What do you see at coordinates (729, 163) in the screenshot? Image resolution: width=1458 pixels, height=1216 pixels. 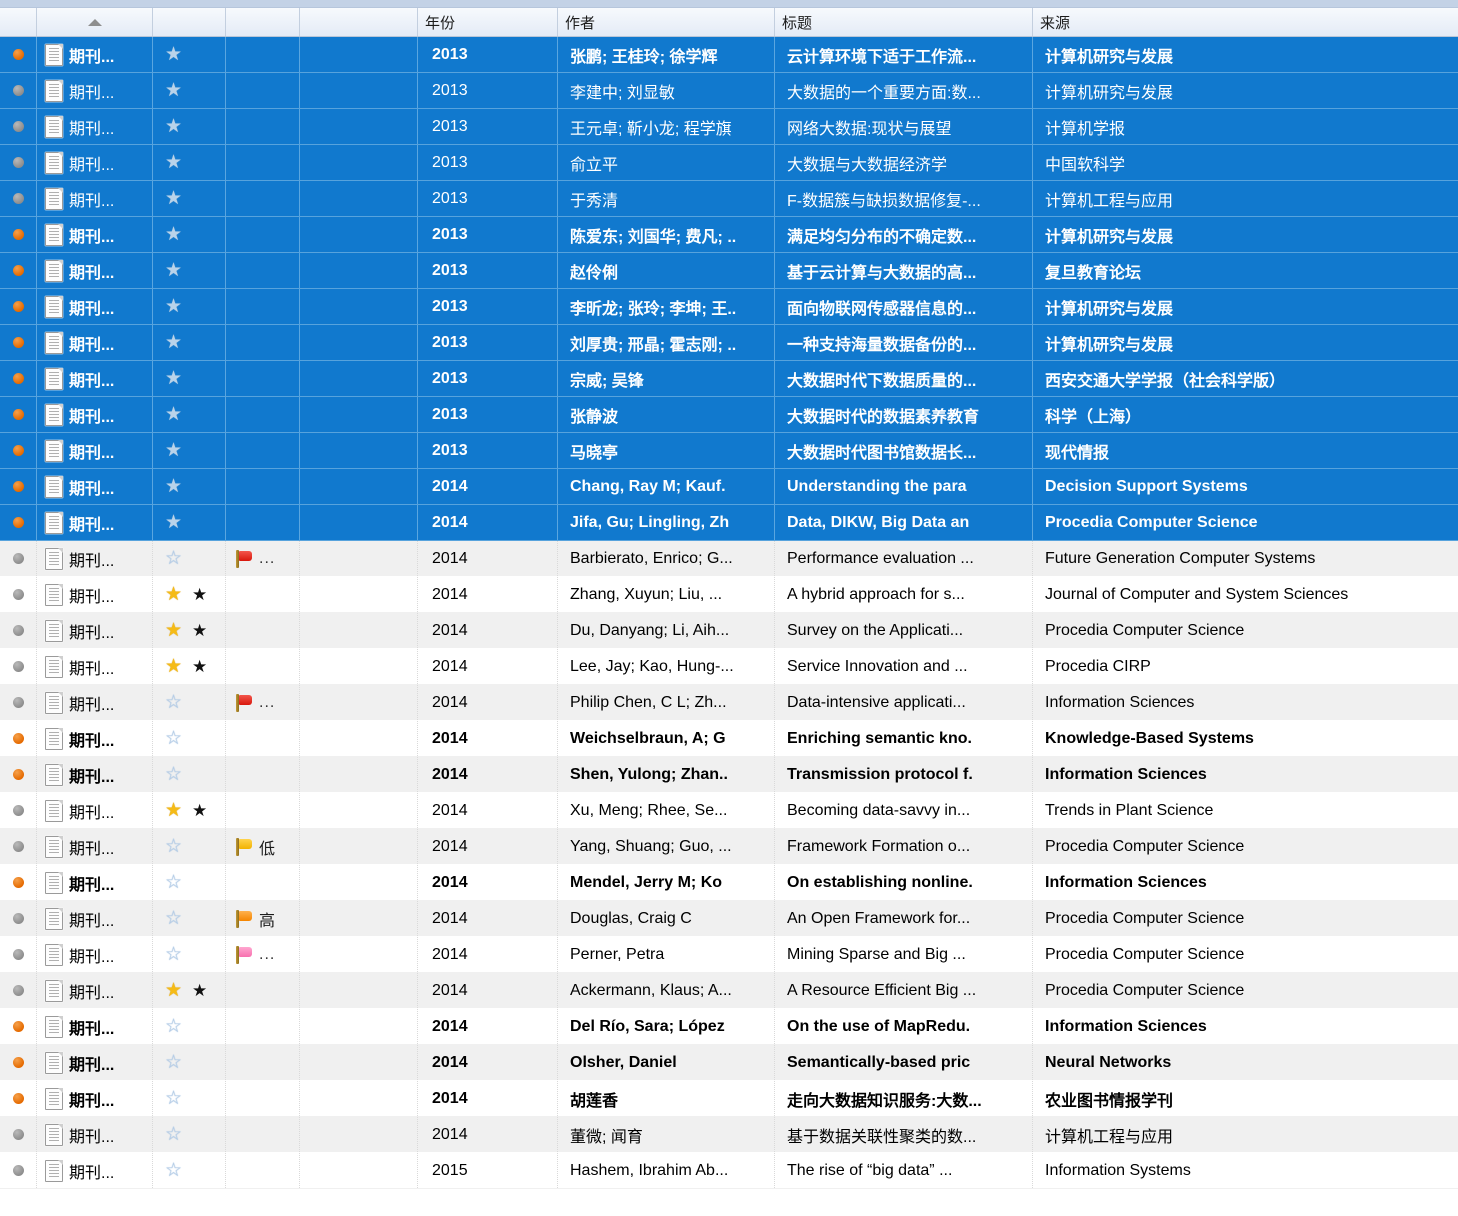 I see `table-row: 期刊... ★ 2013 俞立平 大数据与大数据经济学 中国软科学` at bounding box center [729, 163].